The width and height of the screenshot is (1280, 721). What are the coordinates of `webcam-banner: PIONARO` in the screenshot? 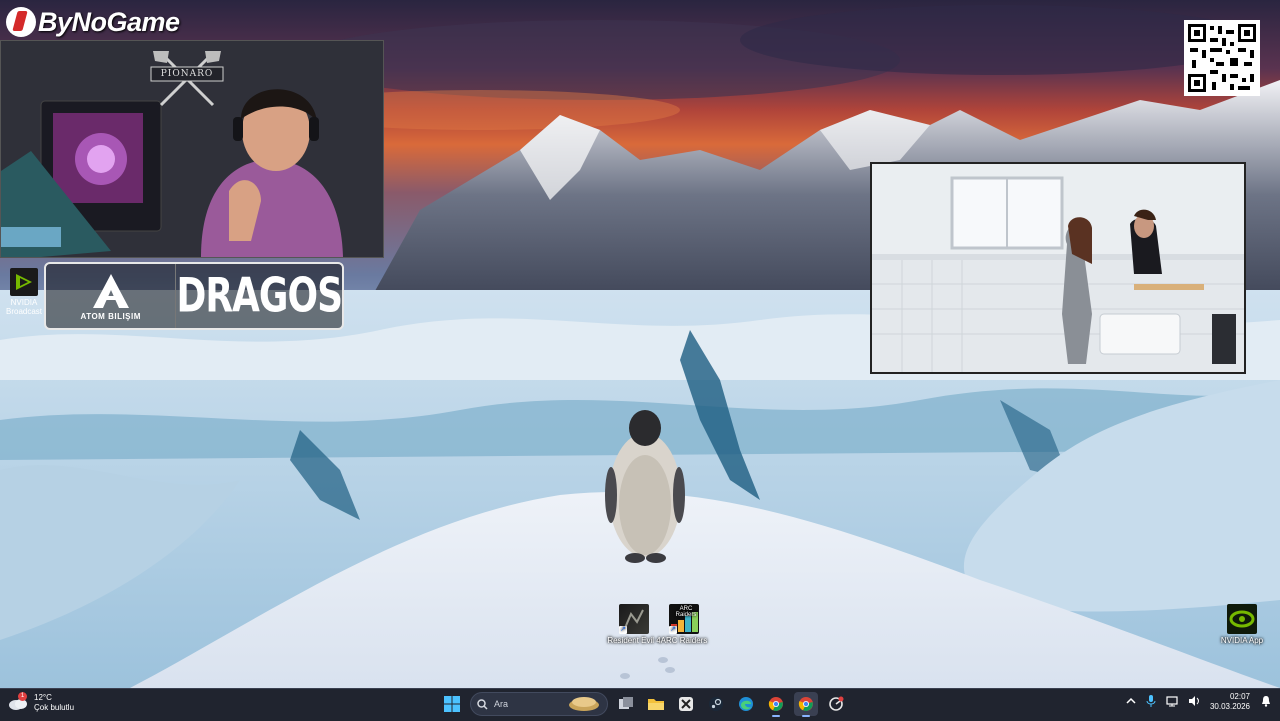 It's located at (187, 77).